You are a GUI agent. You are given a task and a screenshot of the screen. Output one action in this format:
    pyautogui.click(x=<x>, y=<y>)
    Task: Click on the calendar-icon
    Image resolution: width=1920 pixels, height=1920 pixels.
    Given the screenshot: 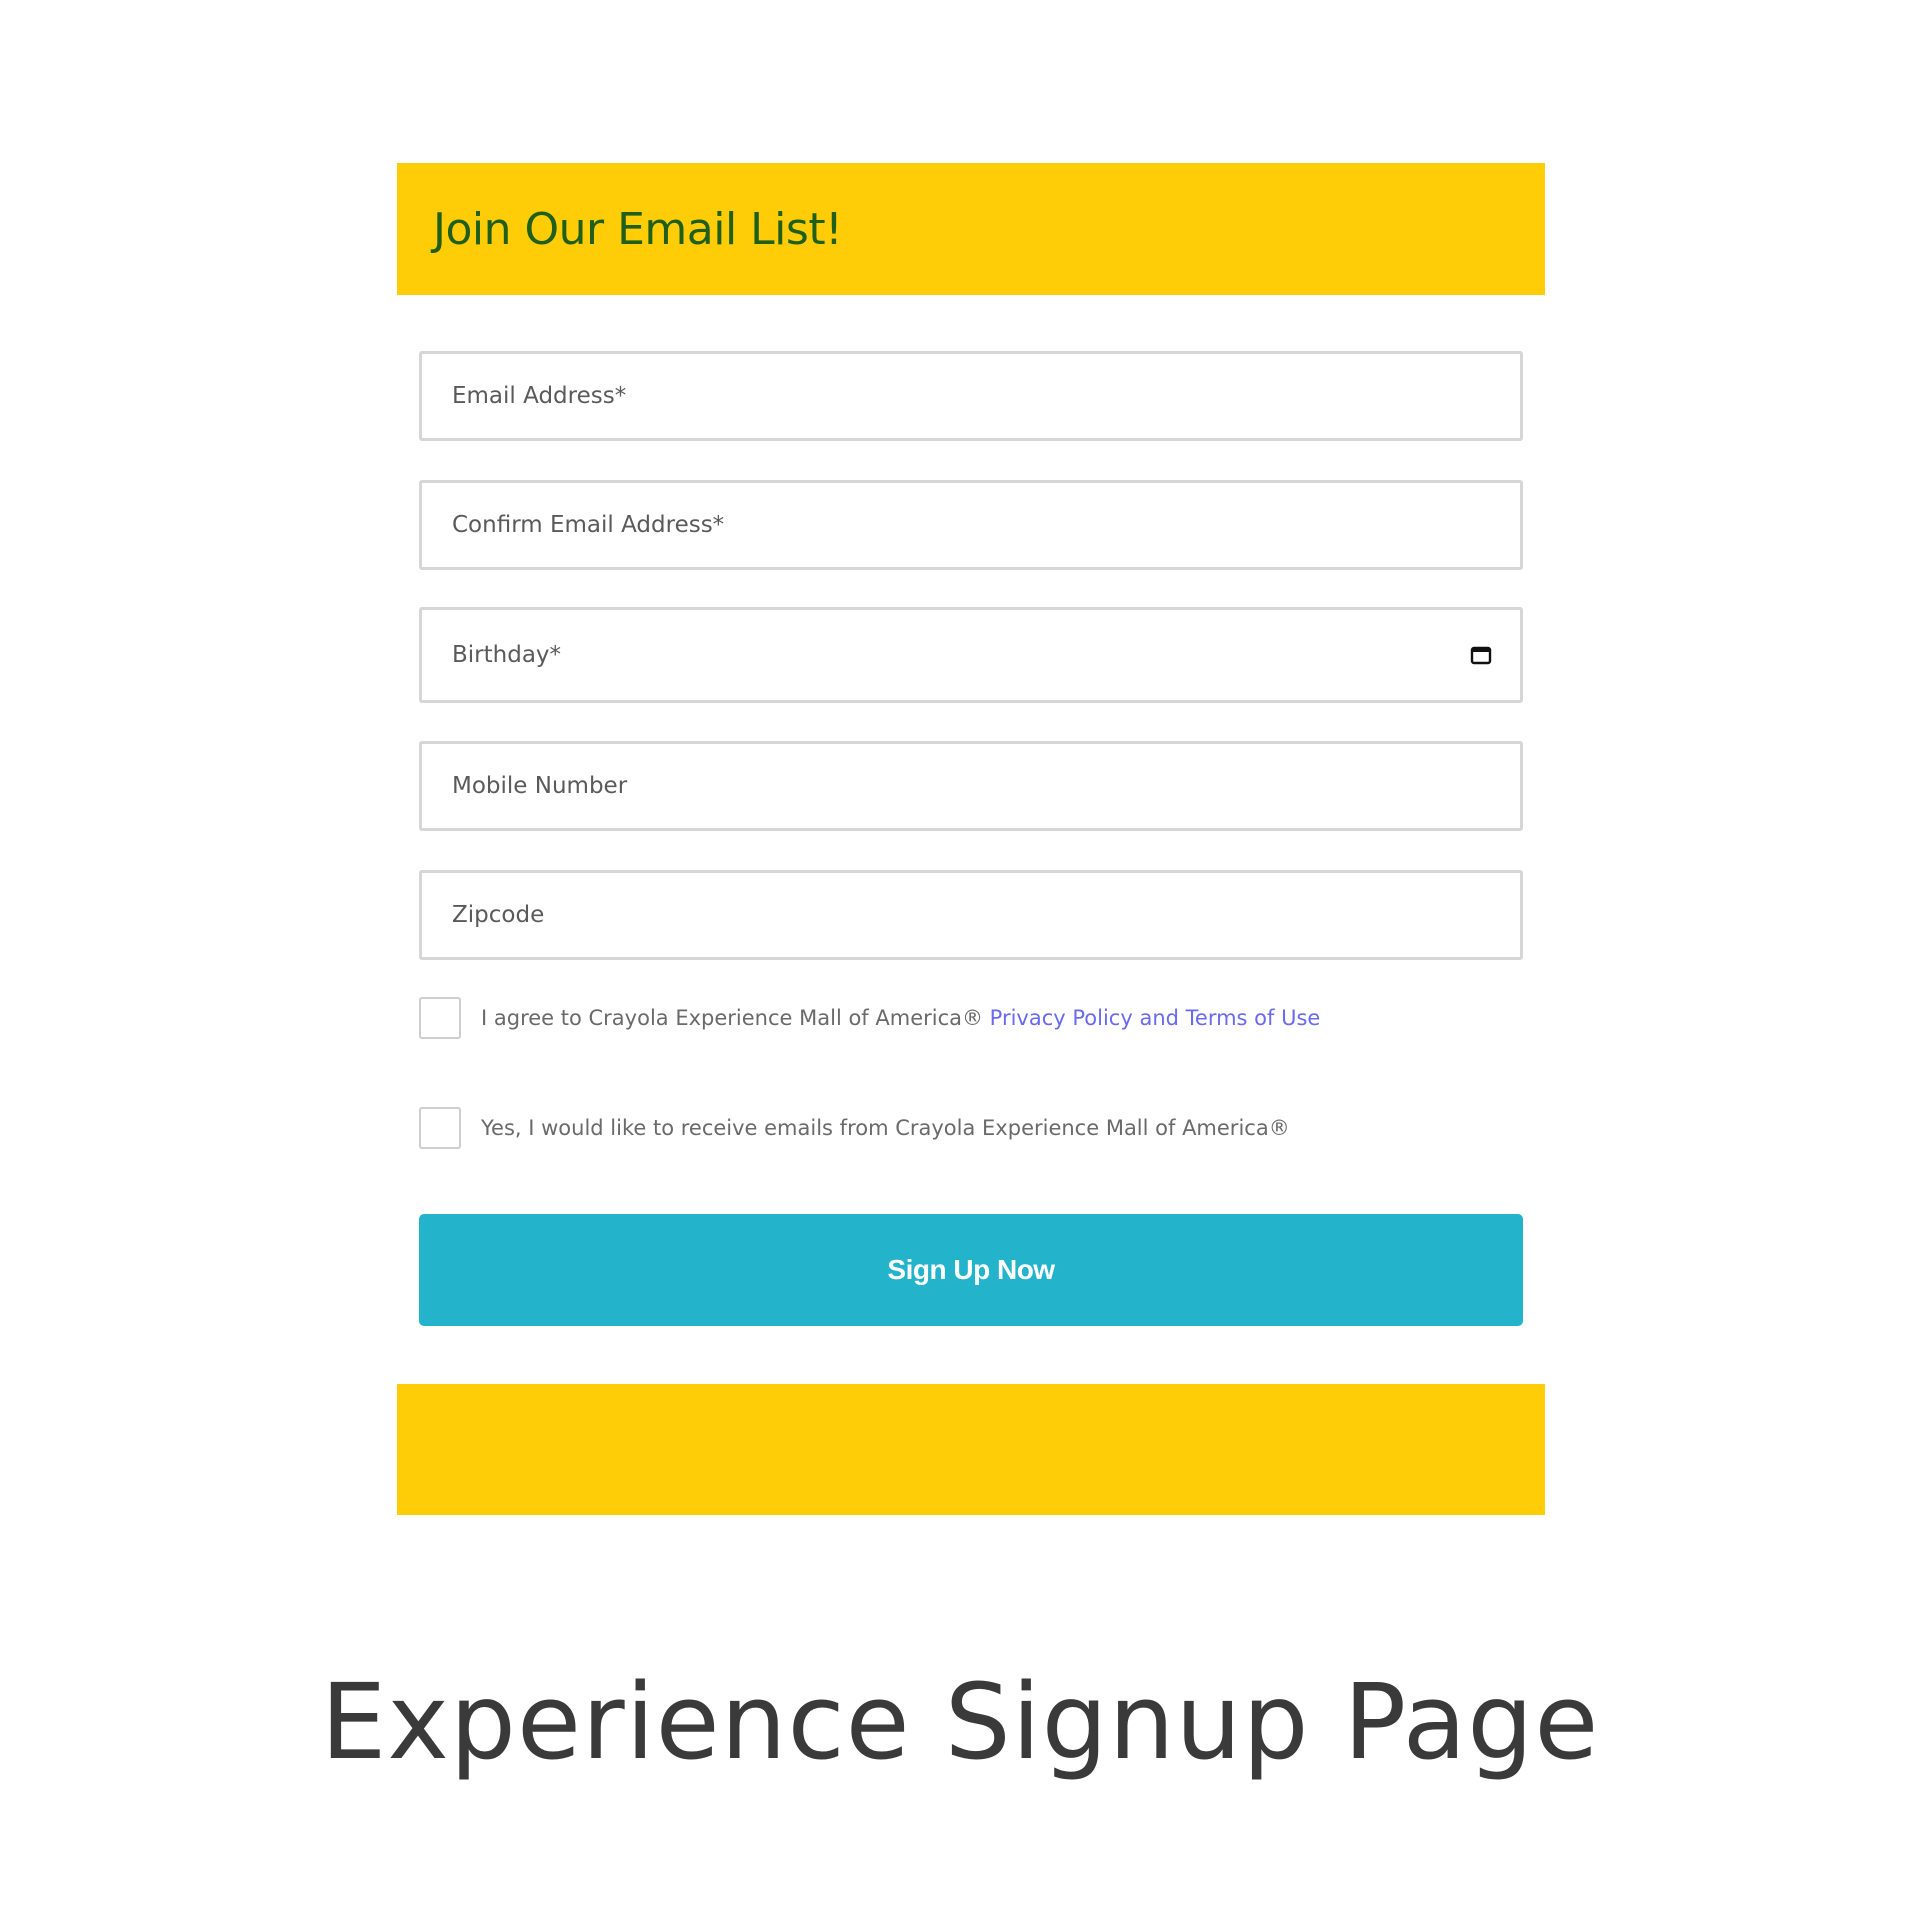 What is the action you would take?
    pyautogui.click(x=1481, y=655)
    